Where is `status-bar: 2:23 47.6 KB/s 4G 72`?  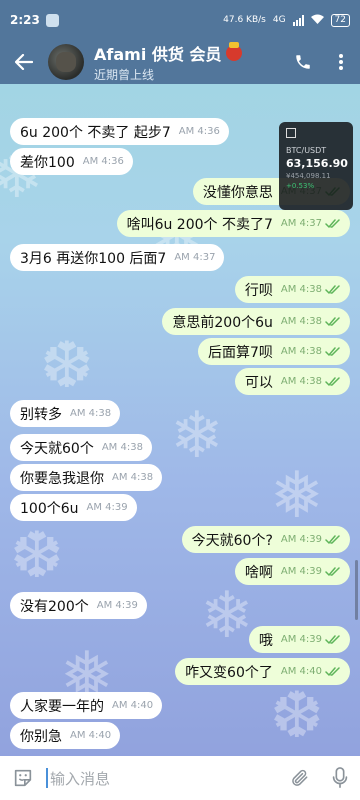 status-bar: 2:23 47.6 KB/s 4G 72 is located at coordinates (180, 20).